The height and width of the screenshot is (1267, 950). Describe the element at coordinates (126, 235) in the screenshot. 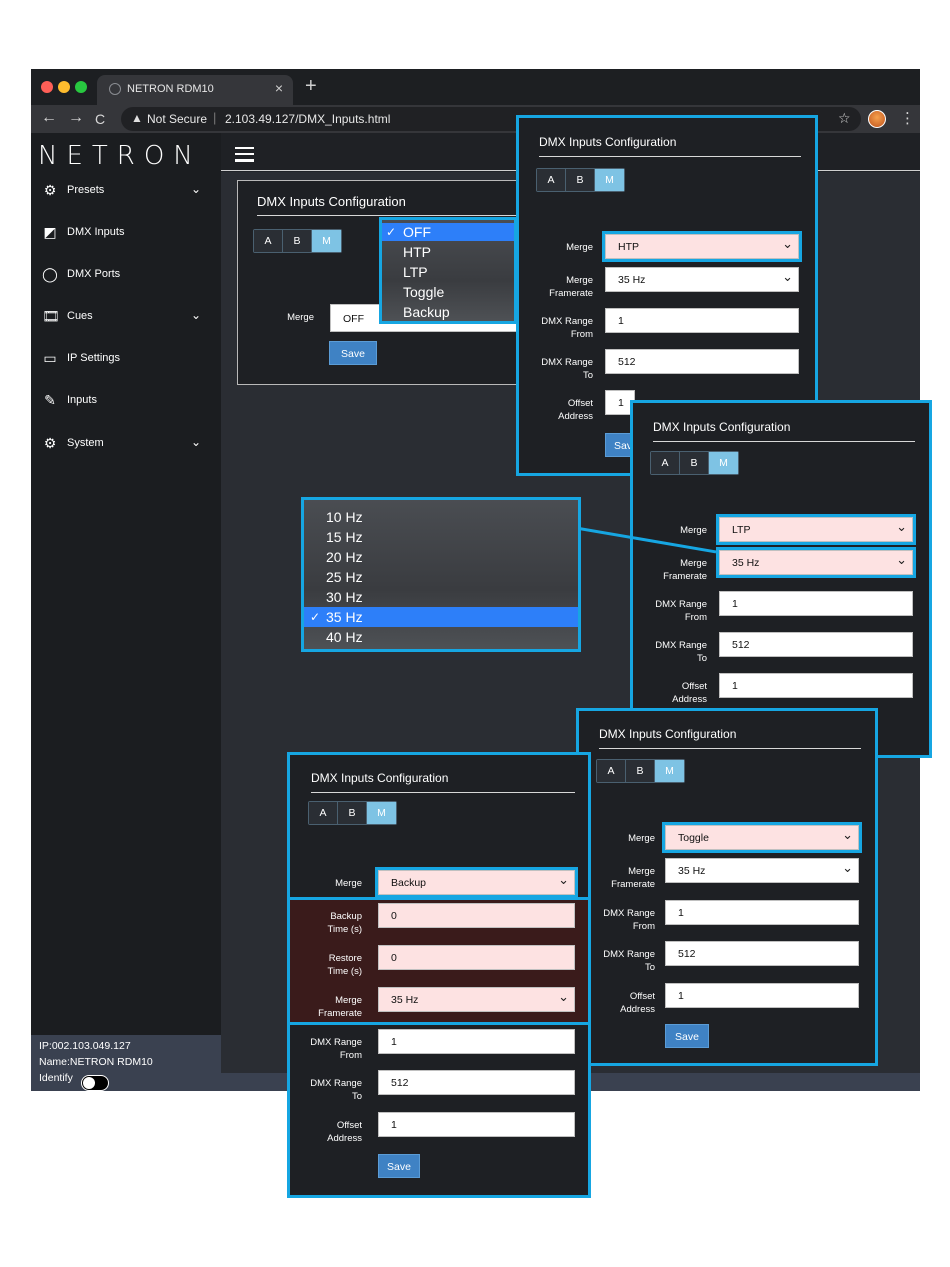

I see `sidebar-item-dmx-inputs: ◩ DMX Inputs` at that location.